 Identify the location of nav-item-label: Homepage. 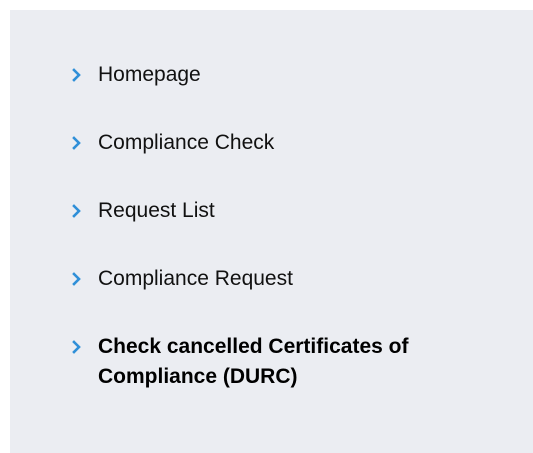
(149, 74).